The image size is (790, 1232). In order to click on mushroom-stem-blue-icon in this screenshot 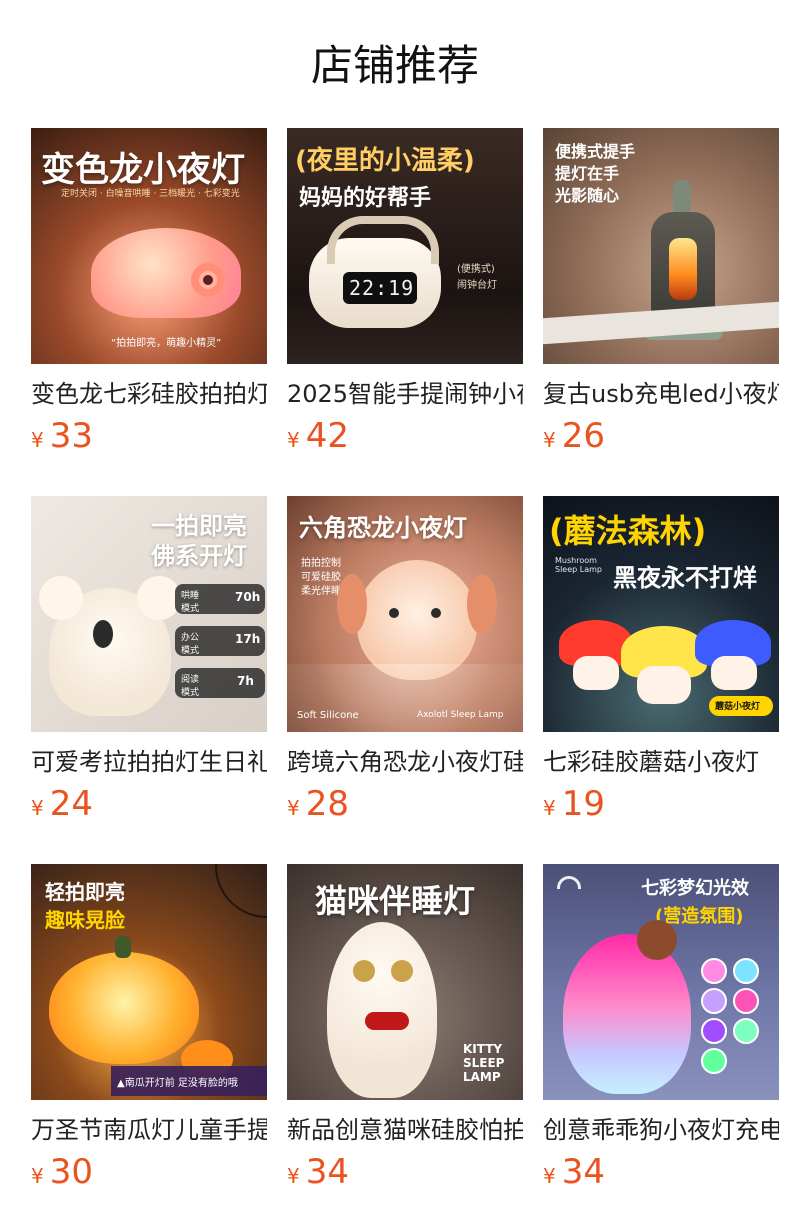, I will do `click(734, 673)`.